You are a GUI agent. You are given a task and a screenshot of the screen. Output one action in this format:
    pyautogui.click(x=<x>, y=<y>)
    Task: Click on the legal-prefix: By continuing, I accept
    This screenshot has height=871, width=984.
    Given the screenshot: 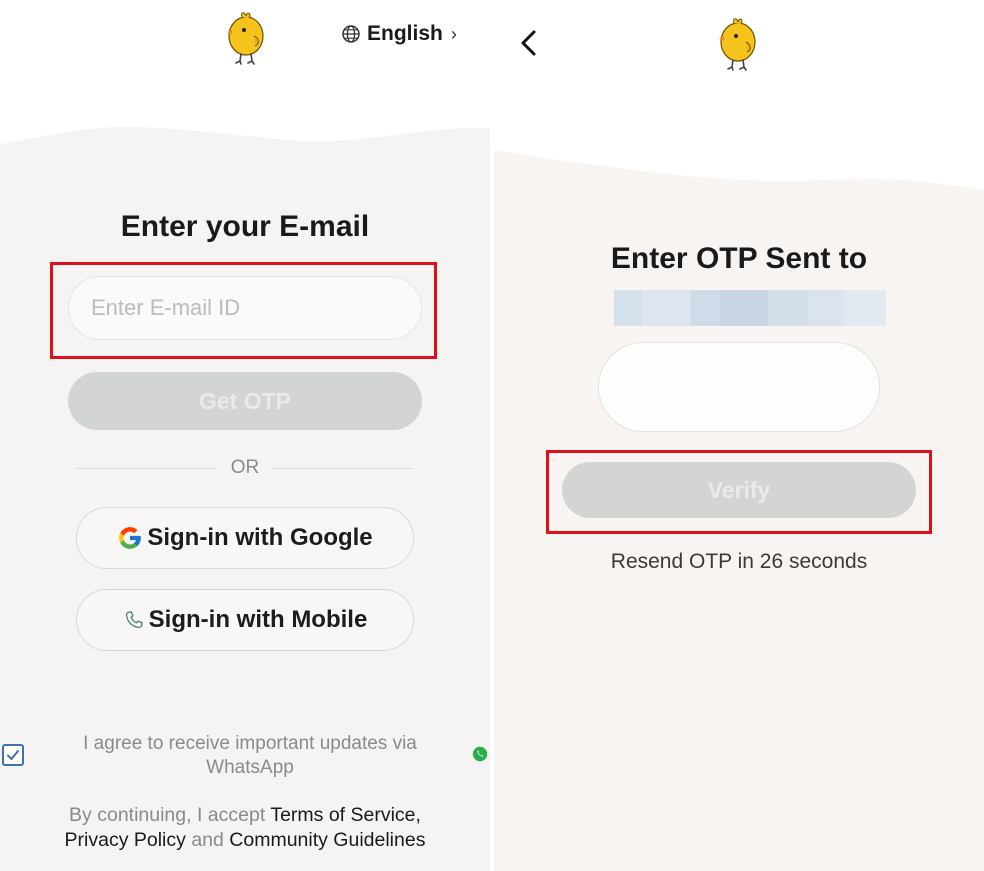 What is the action you would take?
    pyautogui.click(x=170, y=815)
    